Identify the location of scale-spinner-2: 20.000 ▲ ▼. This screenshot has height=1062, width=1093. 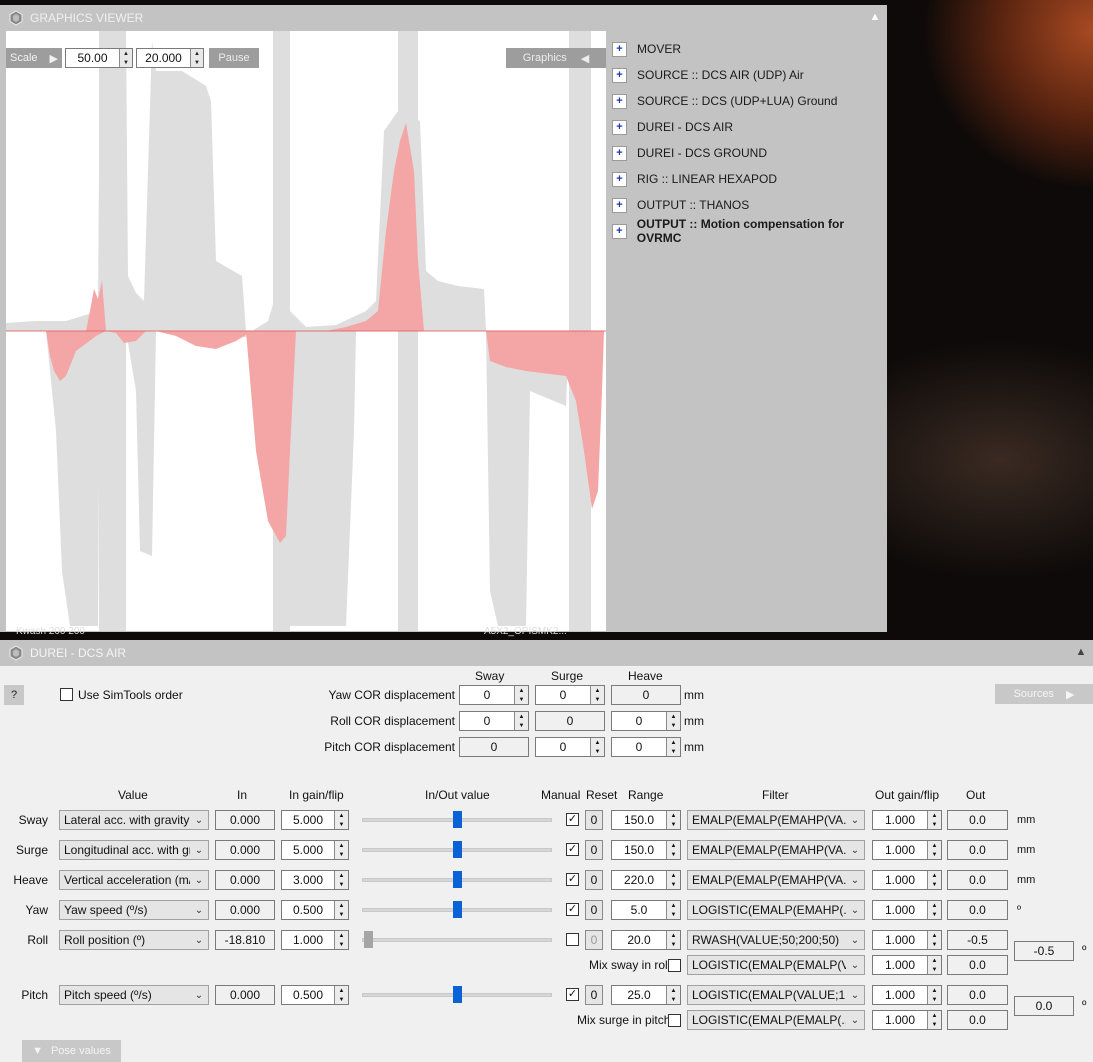
(170, 58).